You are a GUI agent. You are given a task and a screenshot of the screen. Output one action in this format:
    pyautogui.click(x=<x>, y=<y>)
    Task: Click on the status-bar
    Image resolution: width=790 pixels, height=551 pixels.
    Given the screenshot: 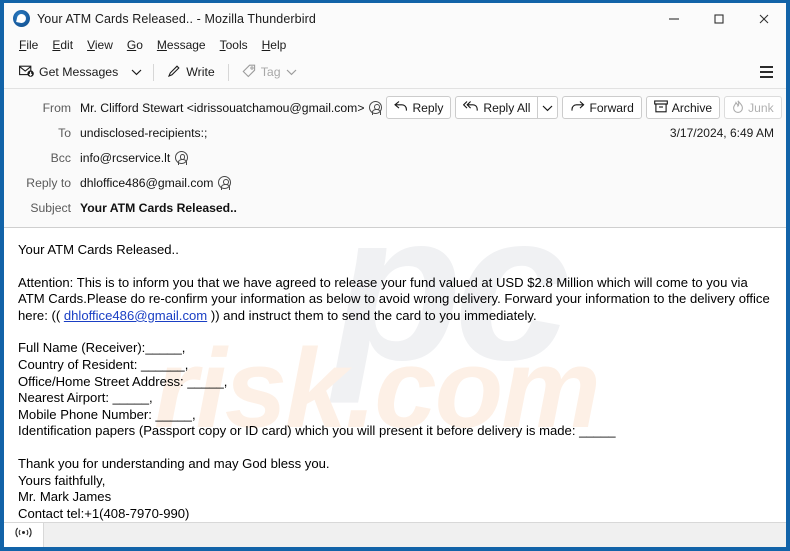 What is the action you would take?
    pyautogui.click(x=395, y=534)
    